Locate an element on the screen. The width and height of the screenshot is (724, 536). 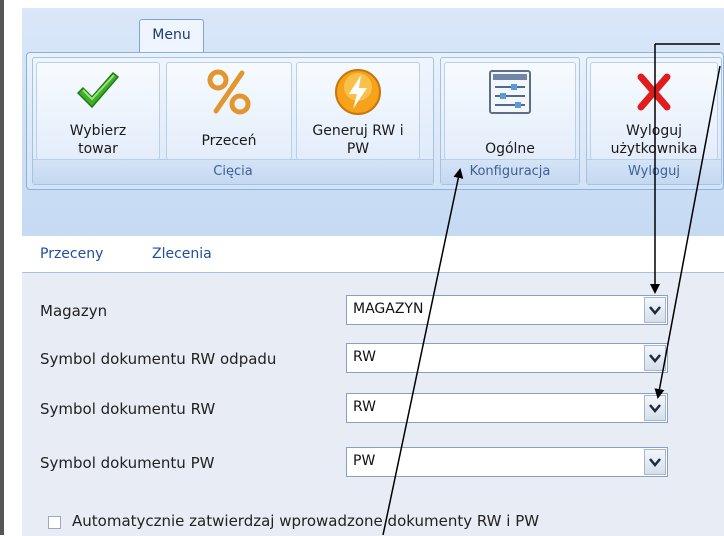
field-label-rw-odpadu: Symbol dokumentu RW odpadu is located at coordinates (158, 359).